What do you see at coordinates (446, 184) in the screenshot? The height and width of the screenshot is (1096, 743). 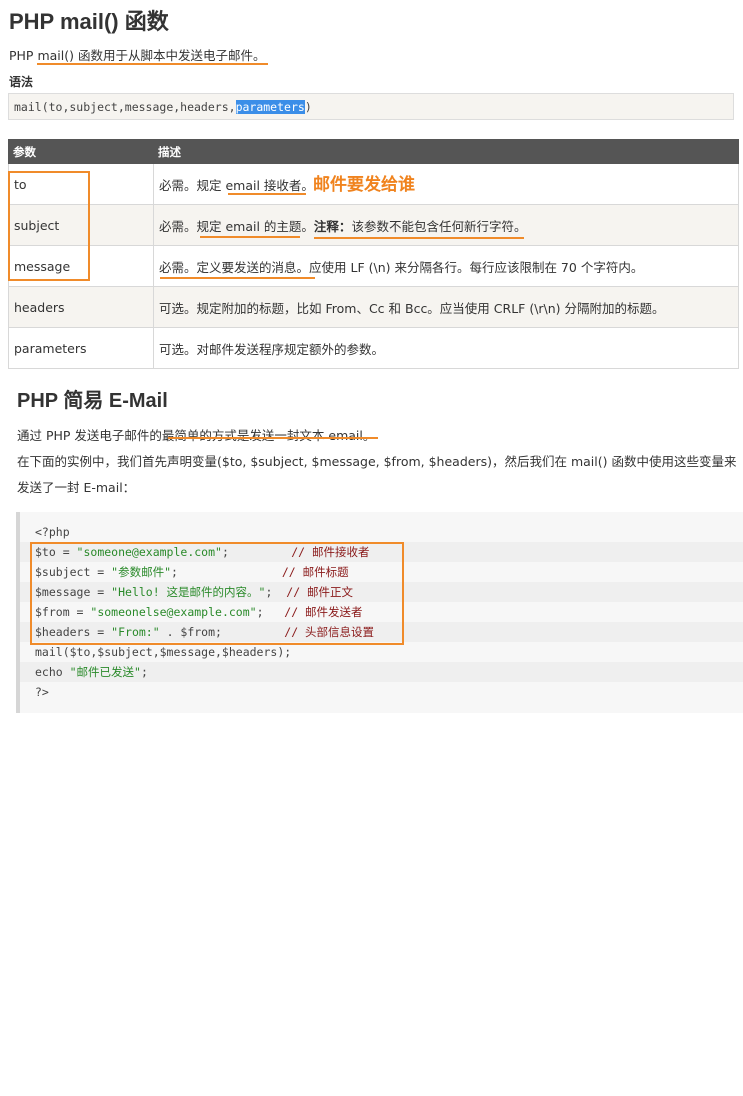 I see `desc-cell: 必需。规定 email 接收者。` at bounding box center [446, 184].